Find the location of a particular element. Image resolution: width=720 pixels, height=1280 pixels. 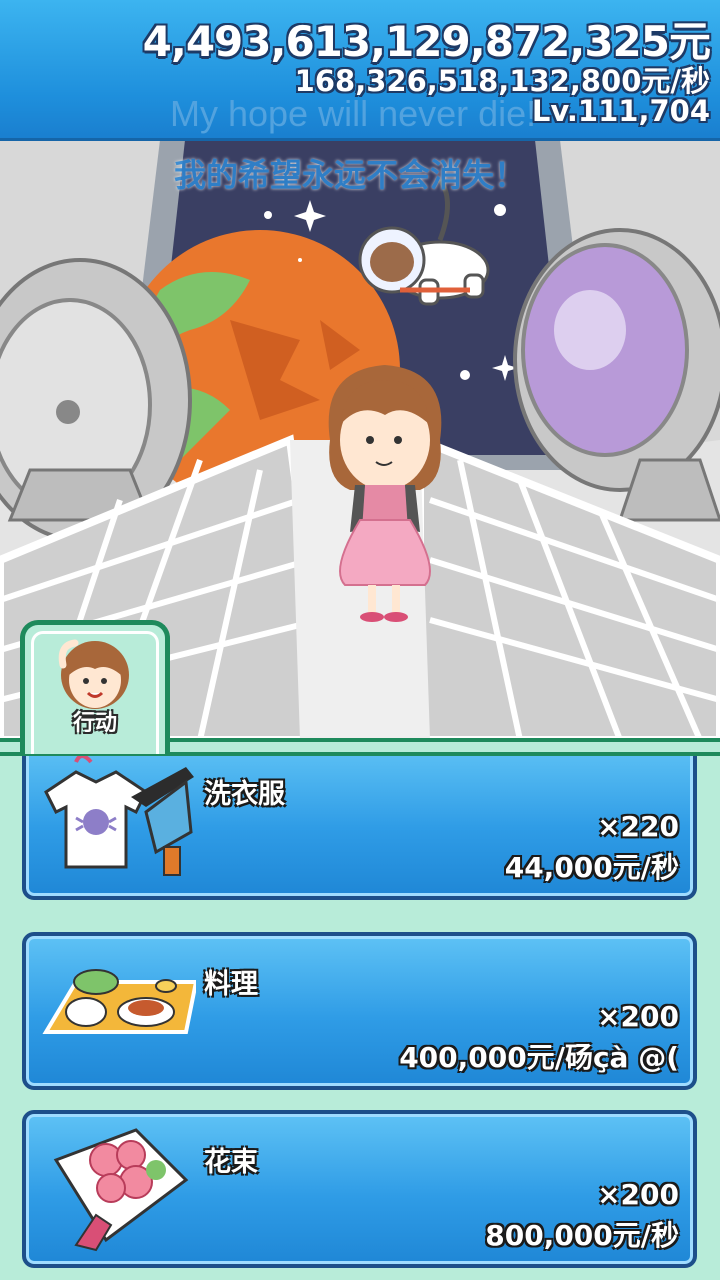

action-card-bouquet: 花束 ×200 800,000元/秒 is located at coordinates (359, 1189).